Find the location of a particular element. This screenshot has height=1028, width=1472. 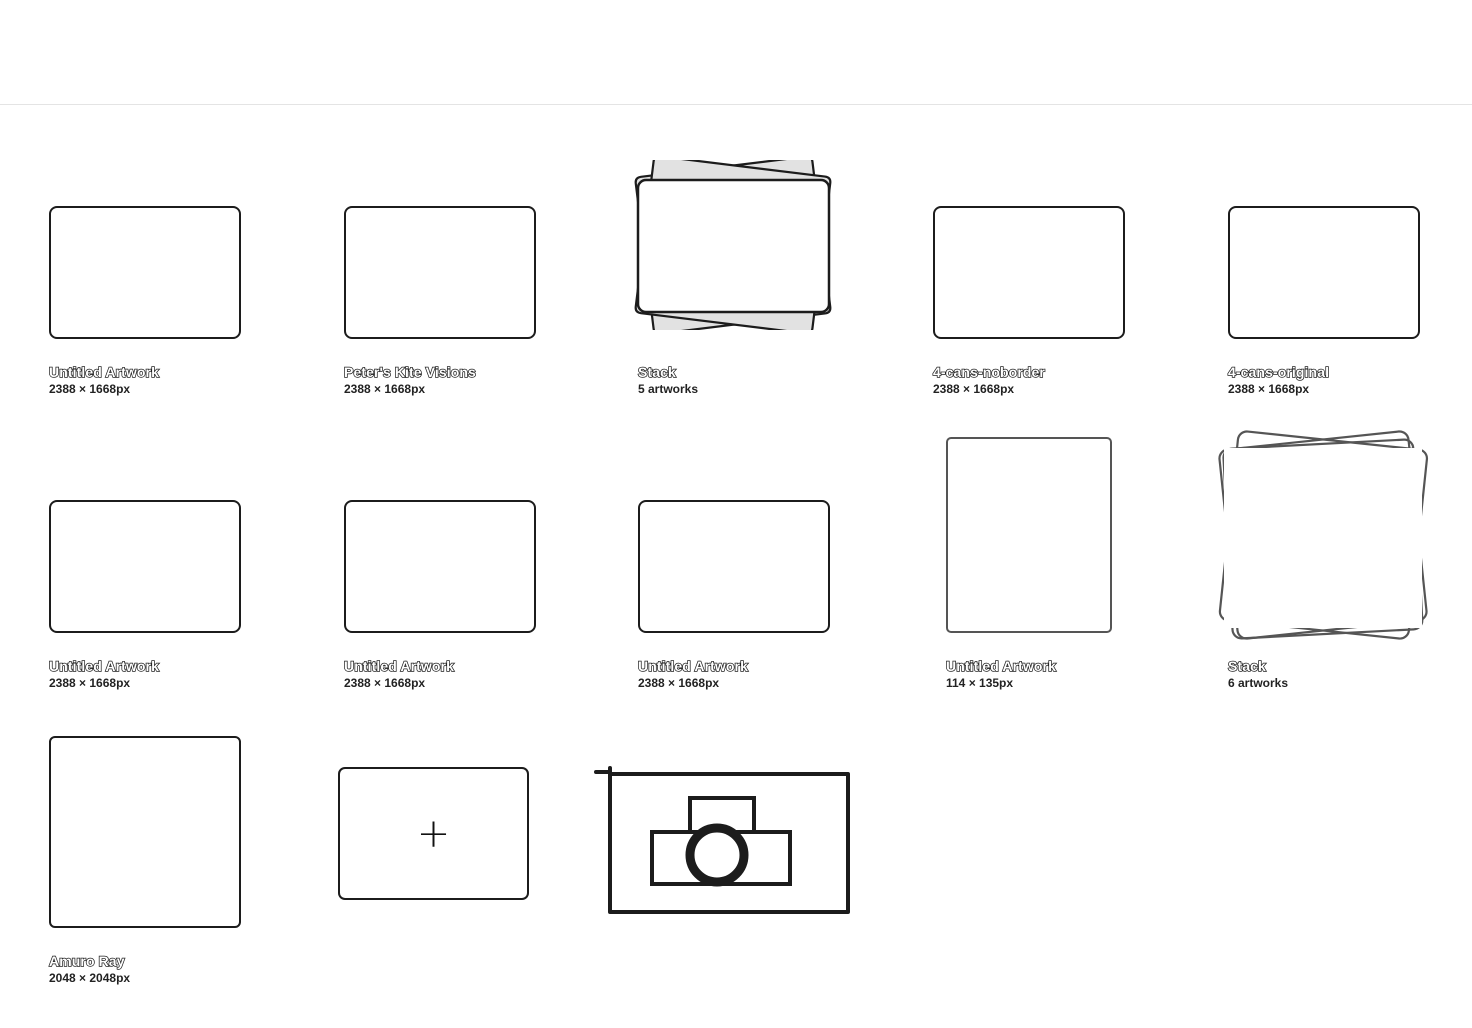

import-photo-button is located at coordinates (723, 842).